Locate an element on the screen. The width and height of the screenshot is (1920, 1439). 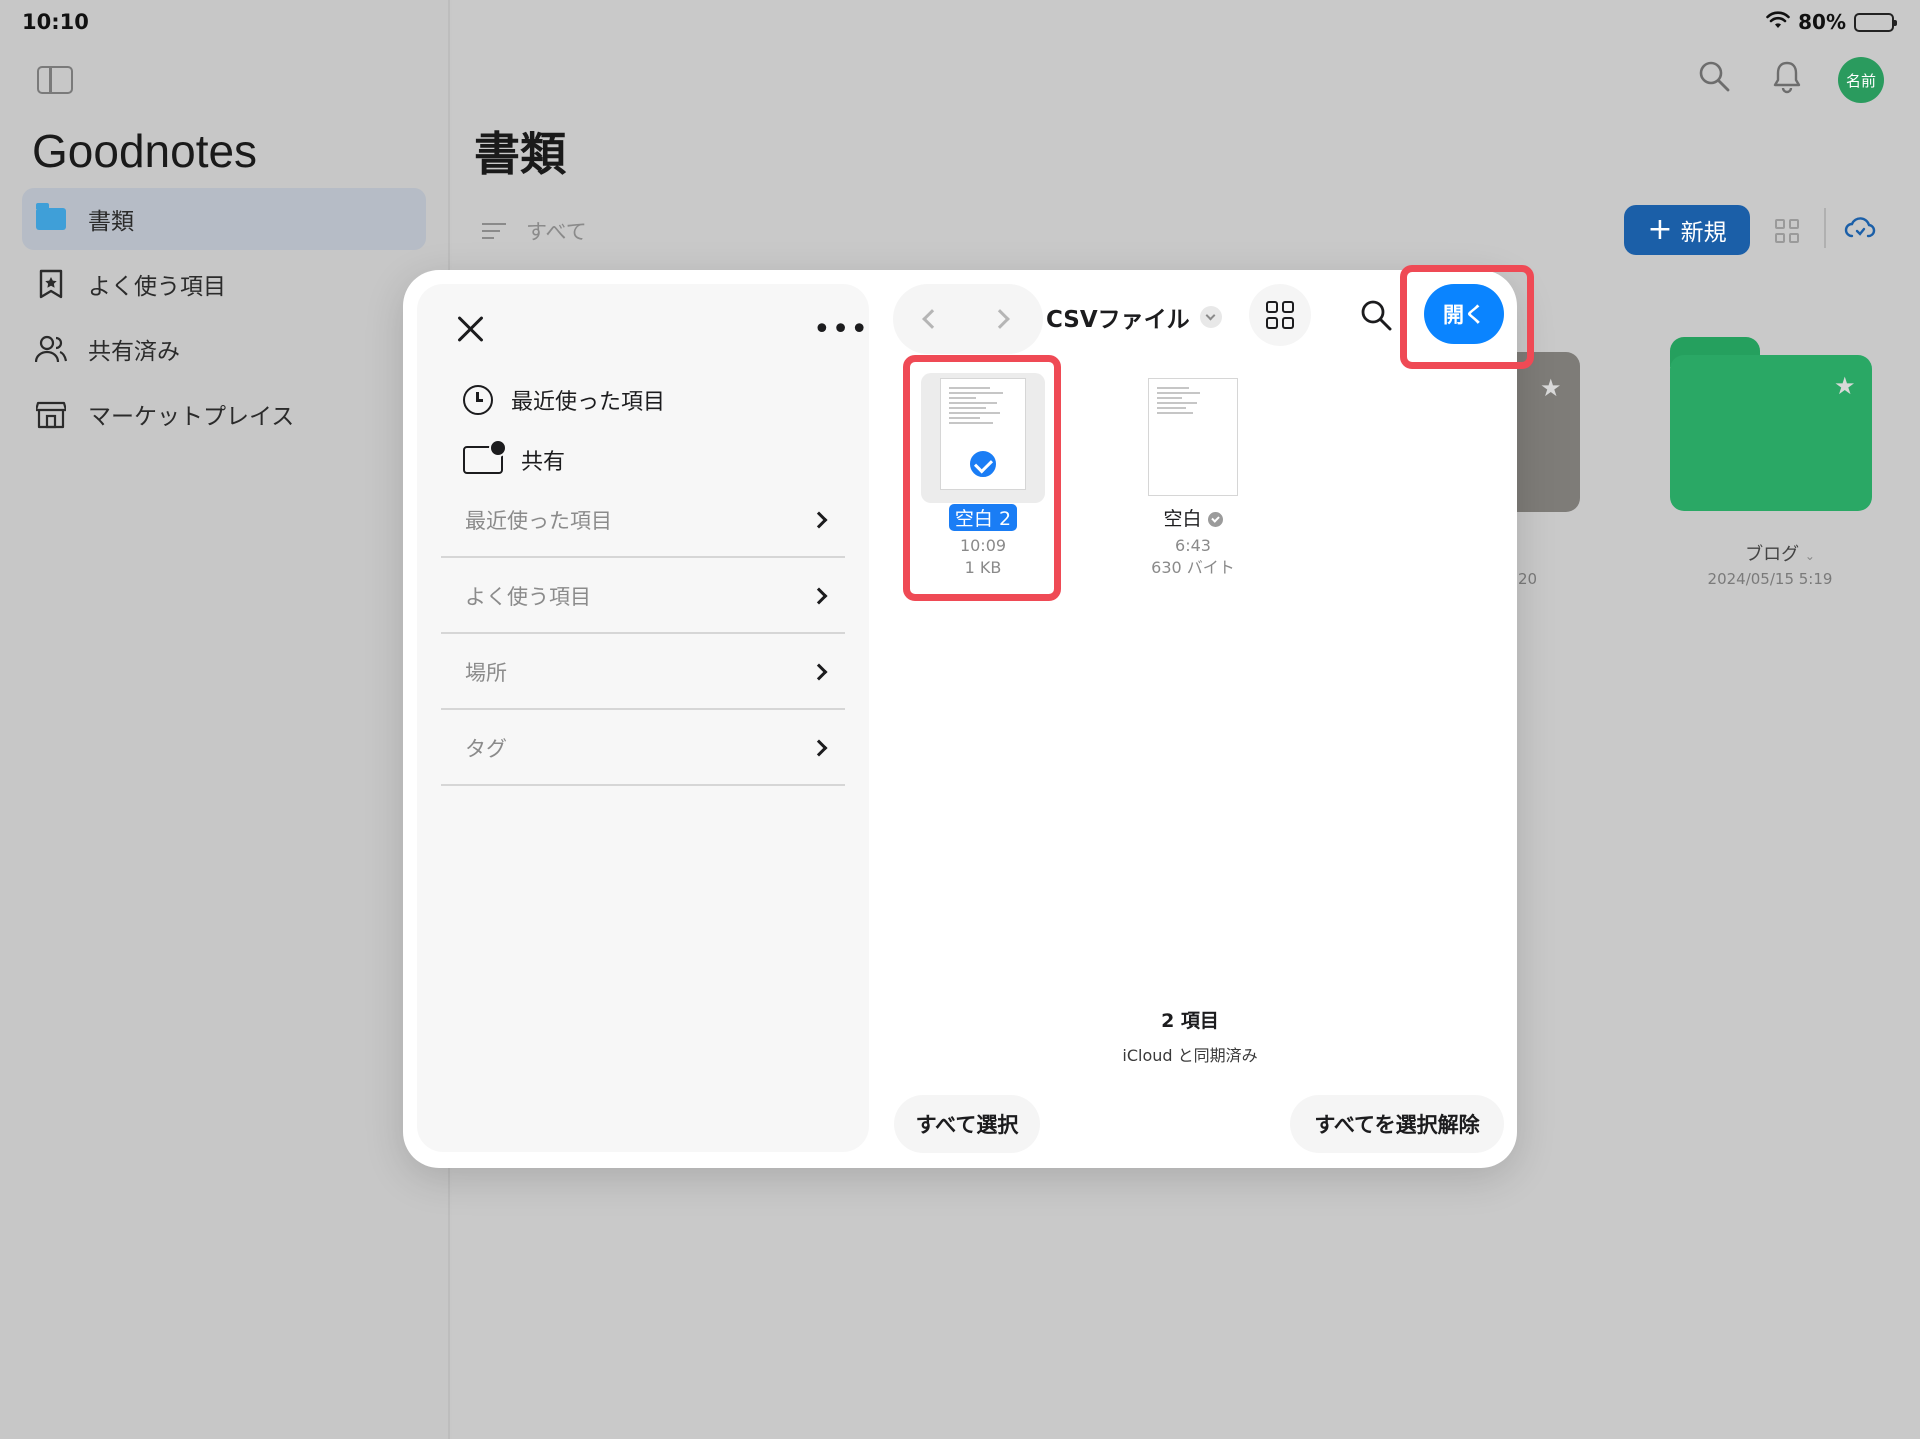
sidebar-item-documents: 書類 is located at coordinates (224, 219).